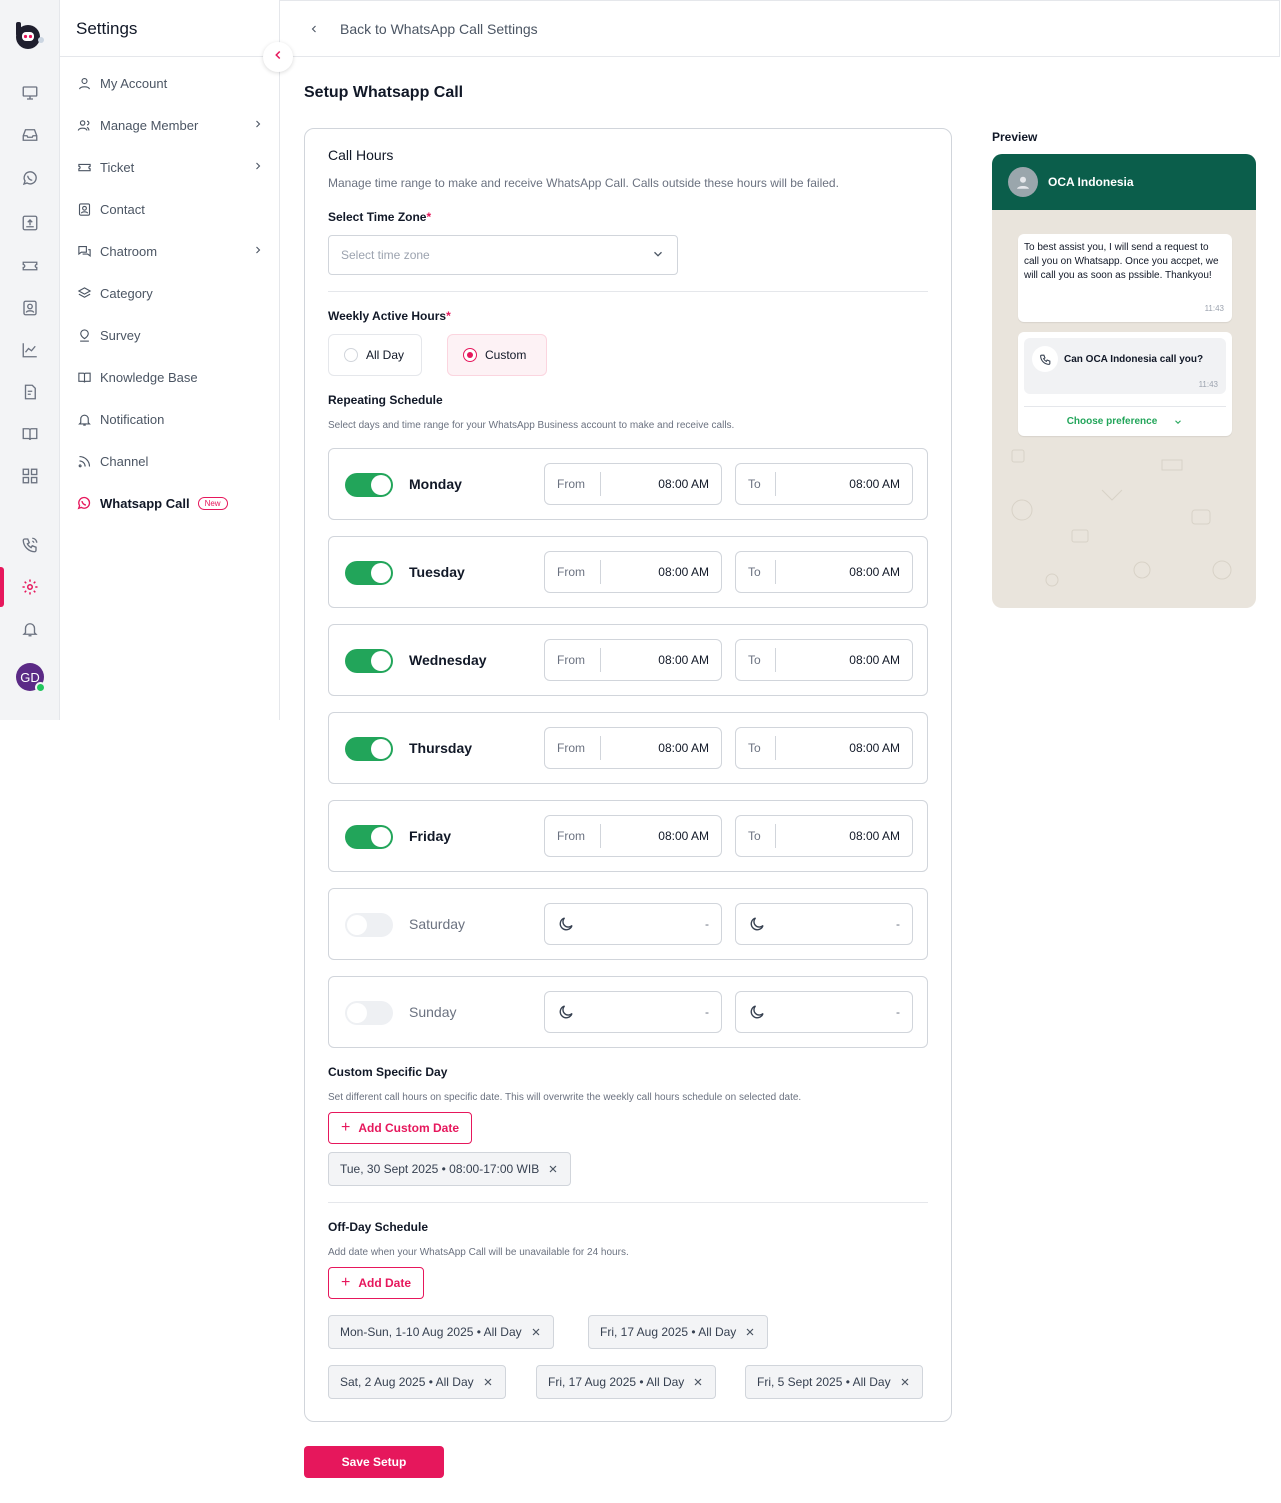 The width and height of the screenshot is (1281, 1503). What do you see at coordinates (30, 266) in the screenshot?
I see `ticket-rail-icon` at bounding box center [30, 266].